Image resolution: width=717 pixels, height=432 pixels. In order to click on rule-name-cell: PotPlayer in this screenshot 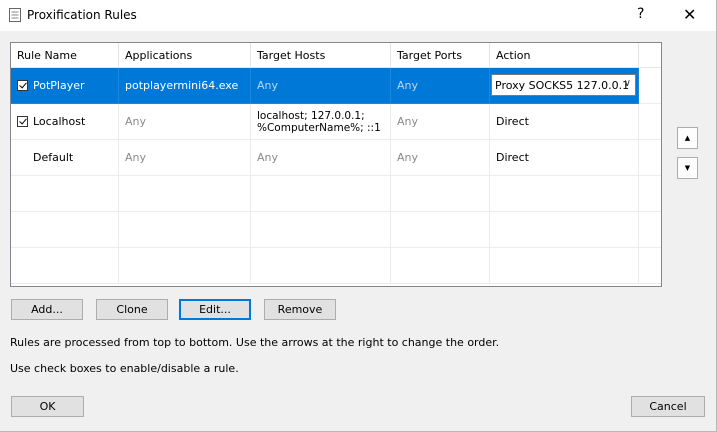, I will do `click(65, 86)`.